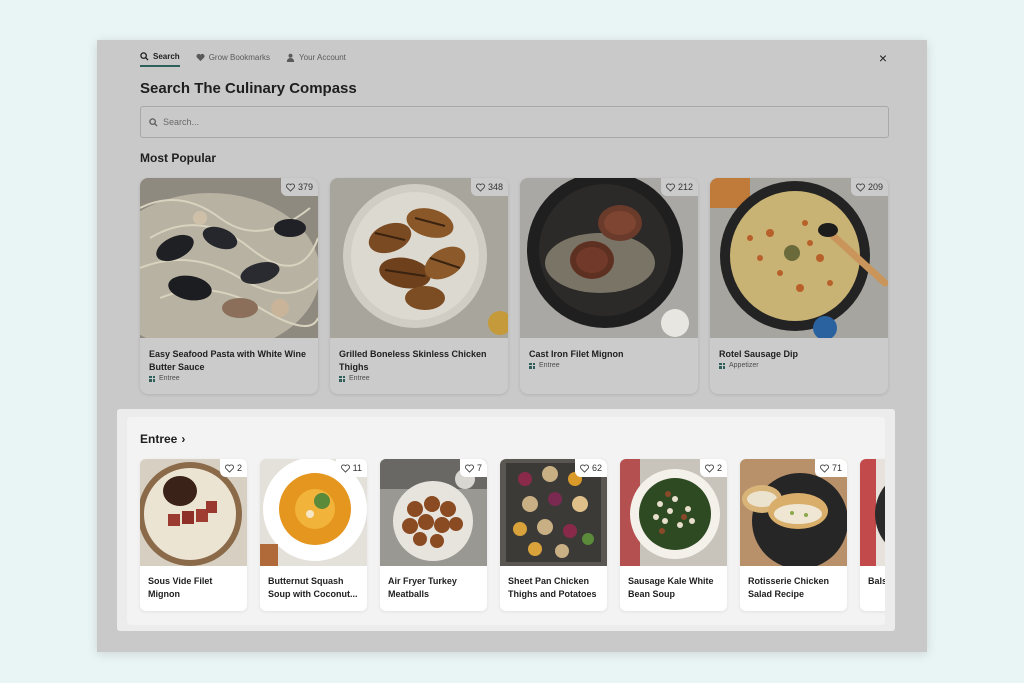 The image size is (1024, 683). What do you see at coordinates (671, 587) in the screenshot?
I see `recipe-name: Sausage Kale White Bean Soup` at bounding box center [671, 587].